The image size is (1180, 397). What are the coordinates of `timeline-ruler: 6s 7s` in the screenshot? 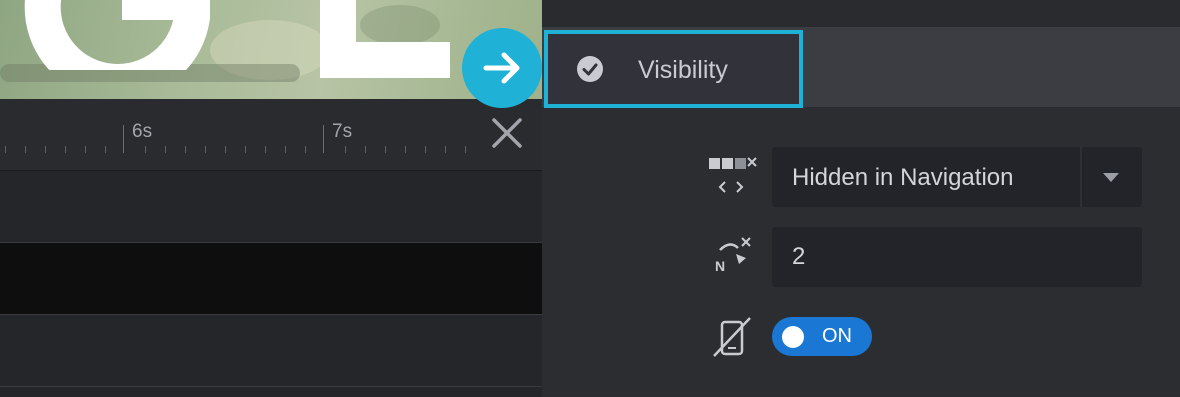 It's located at (271, 134).